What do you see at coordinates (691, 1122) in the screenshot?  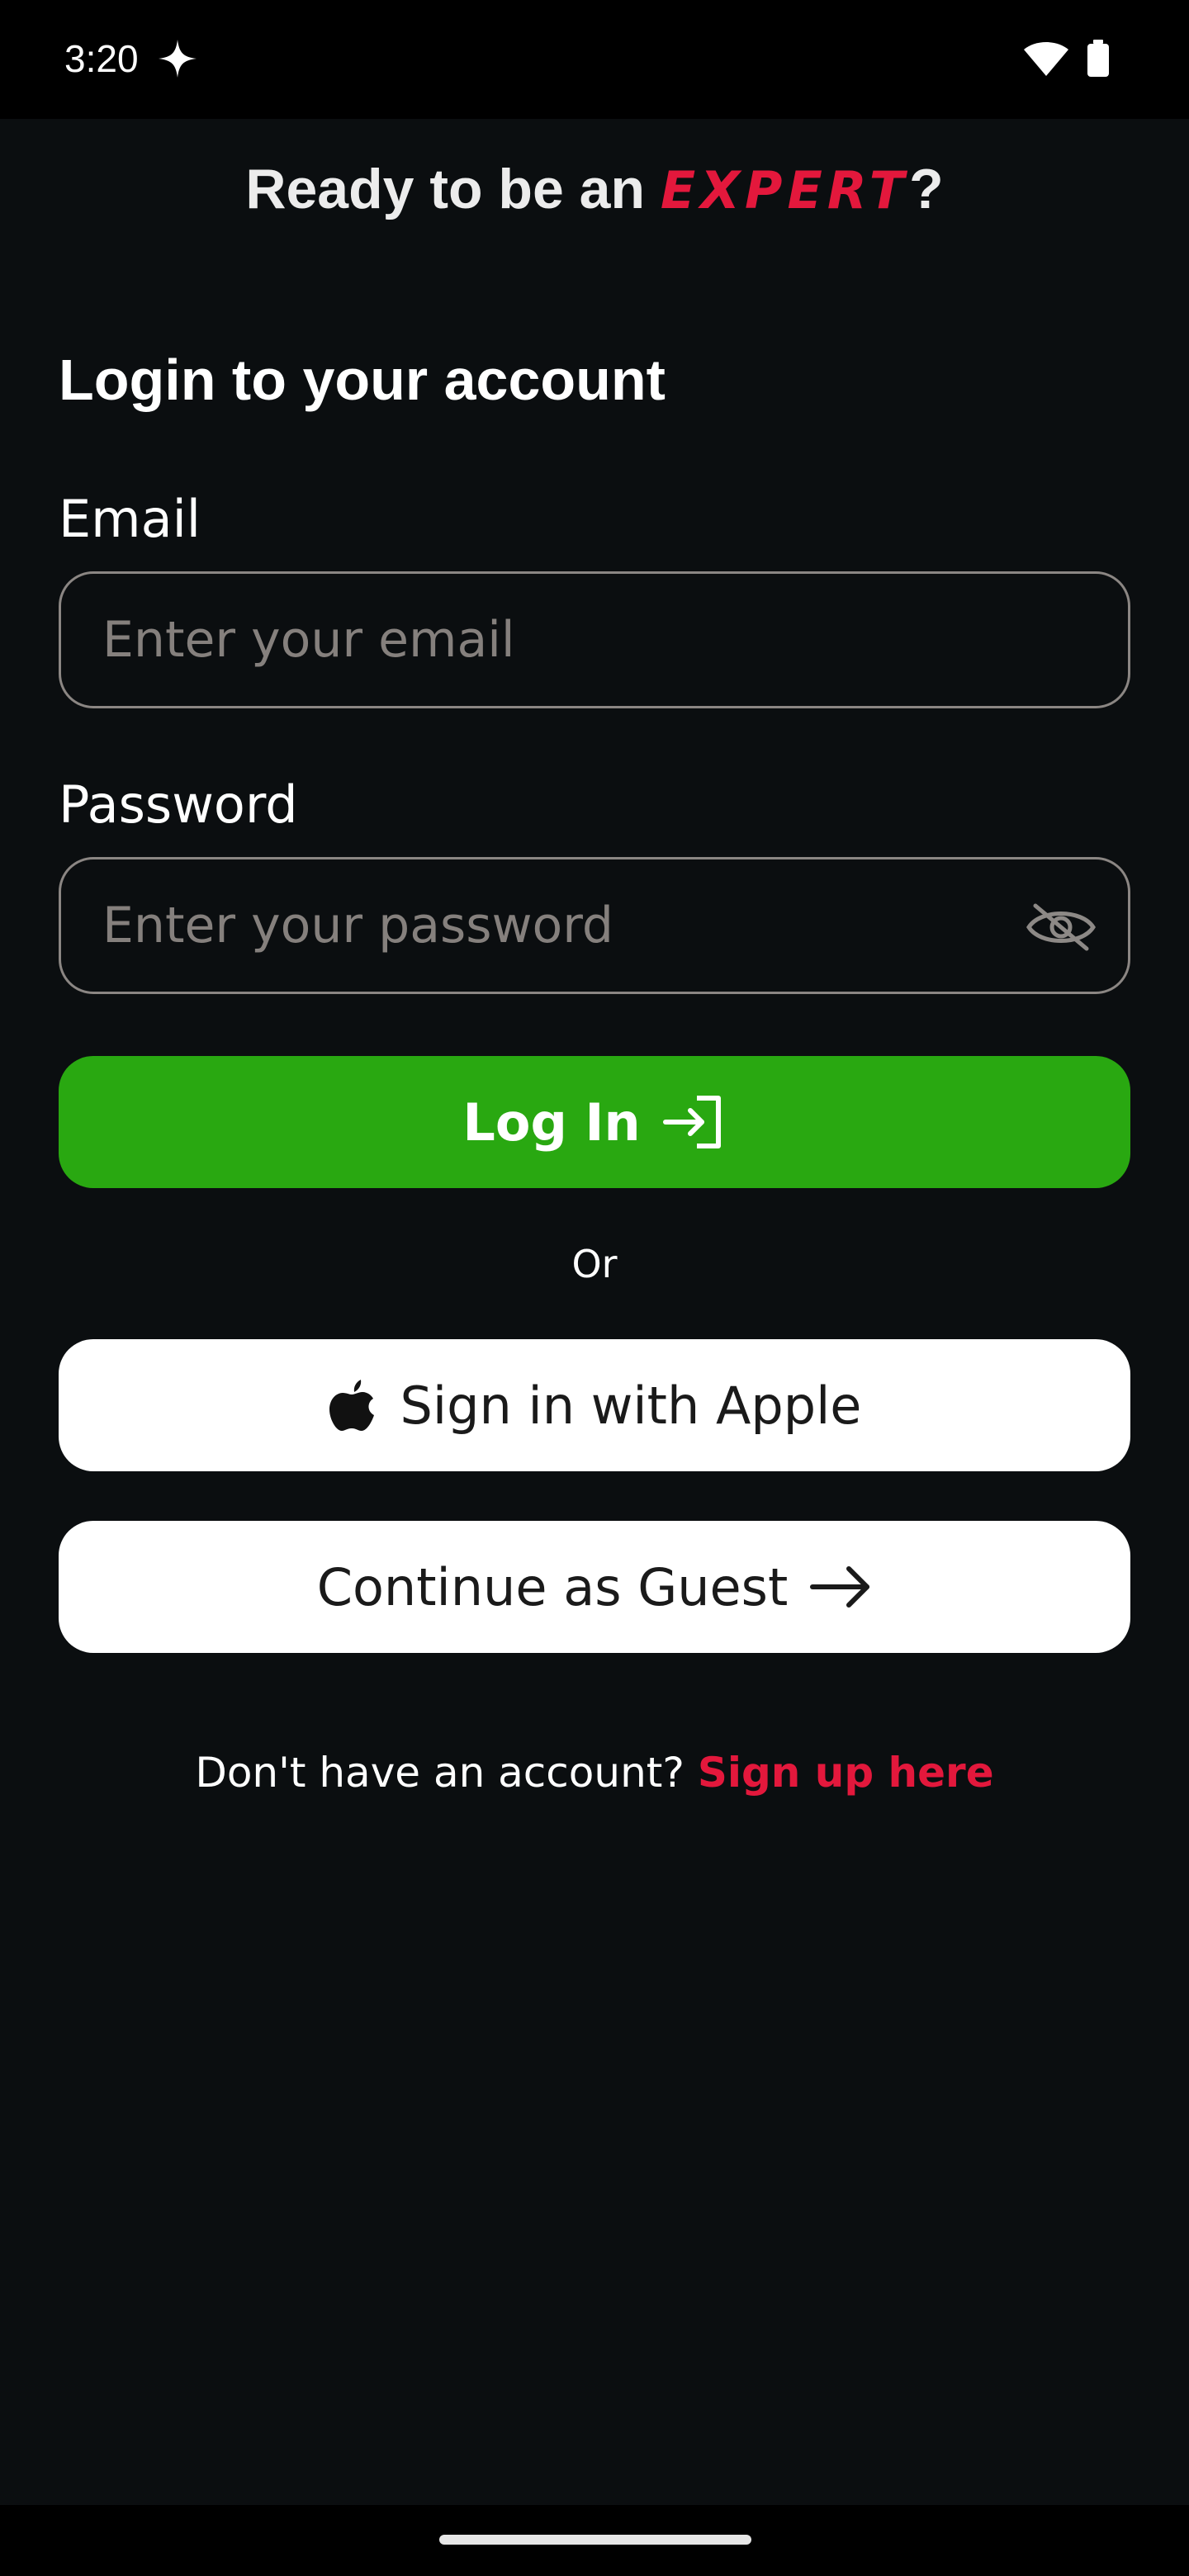 I see `login-icon` at bounding box center [691, 1122].